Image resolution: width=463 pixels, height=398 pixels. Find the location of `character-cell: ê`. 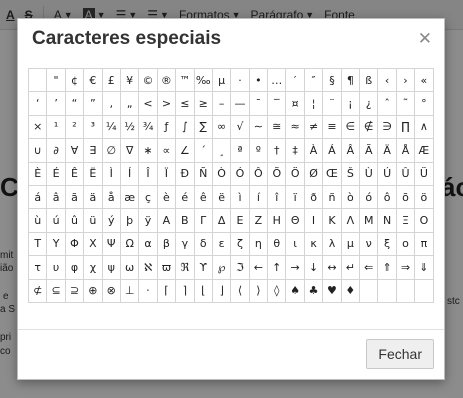

character-cell: ê is located at coordinates (203, 197).